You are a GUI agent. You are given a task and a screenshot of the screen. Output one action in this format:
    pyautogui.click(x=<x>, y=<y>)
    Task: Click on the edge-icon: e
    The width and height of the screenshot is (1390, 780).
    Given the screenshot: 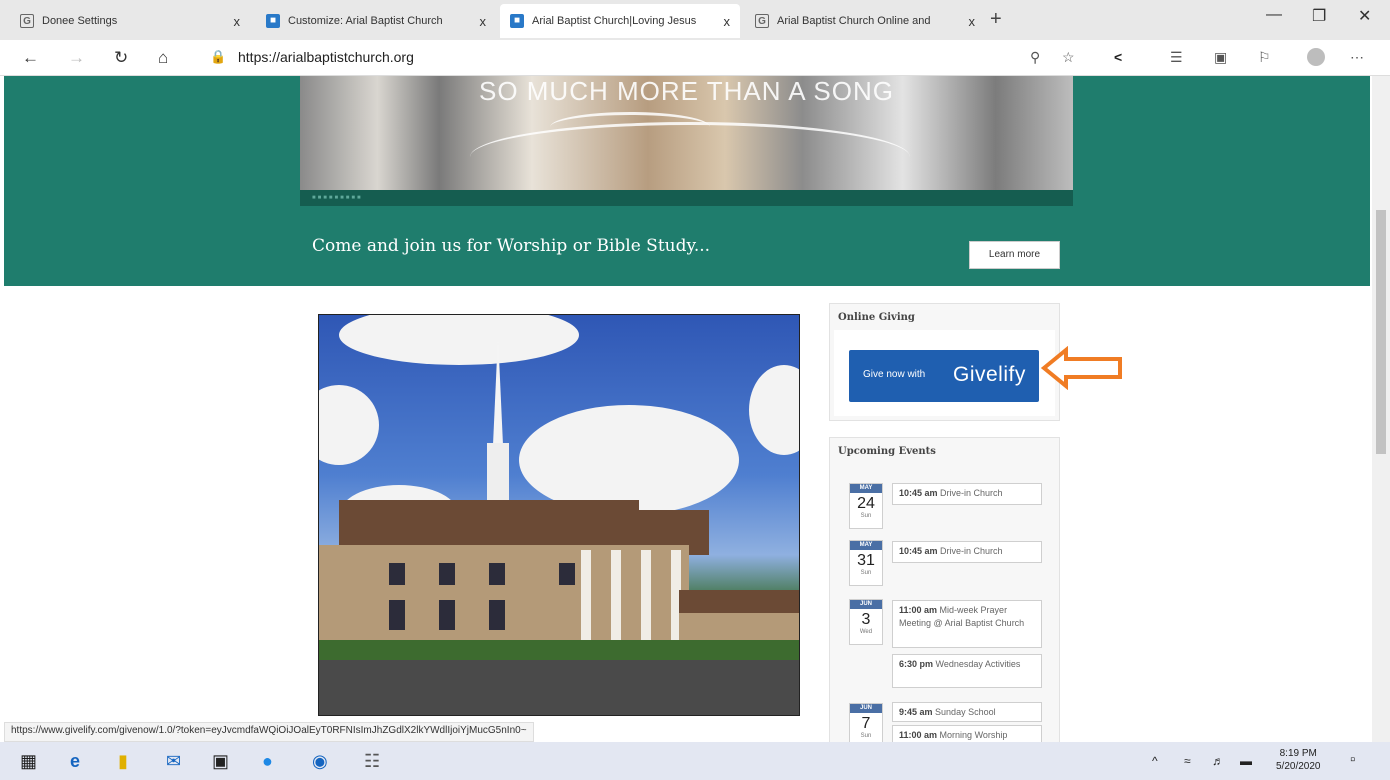 What is the action you would take?
    pyautogui.click(x=75, y=761)
    